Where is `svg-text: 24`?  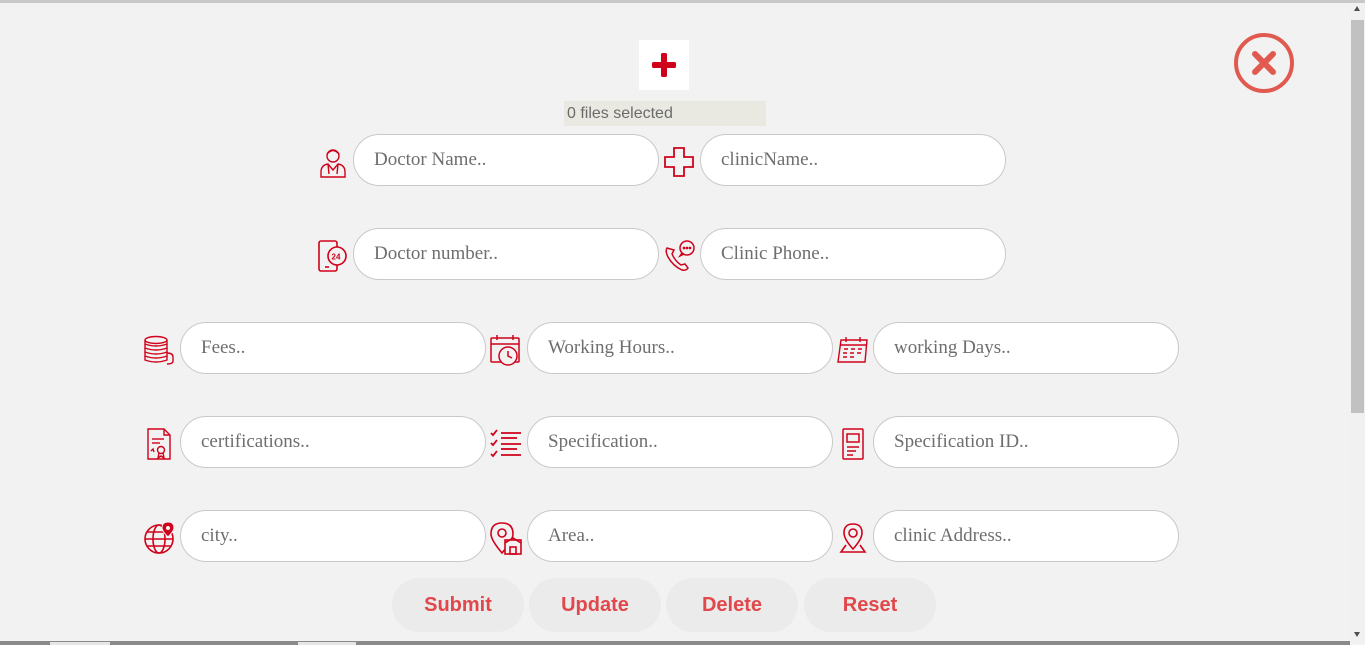
svg-text: 24 is located at coordinates (336, 257).